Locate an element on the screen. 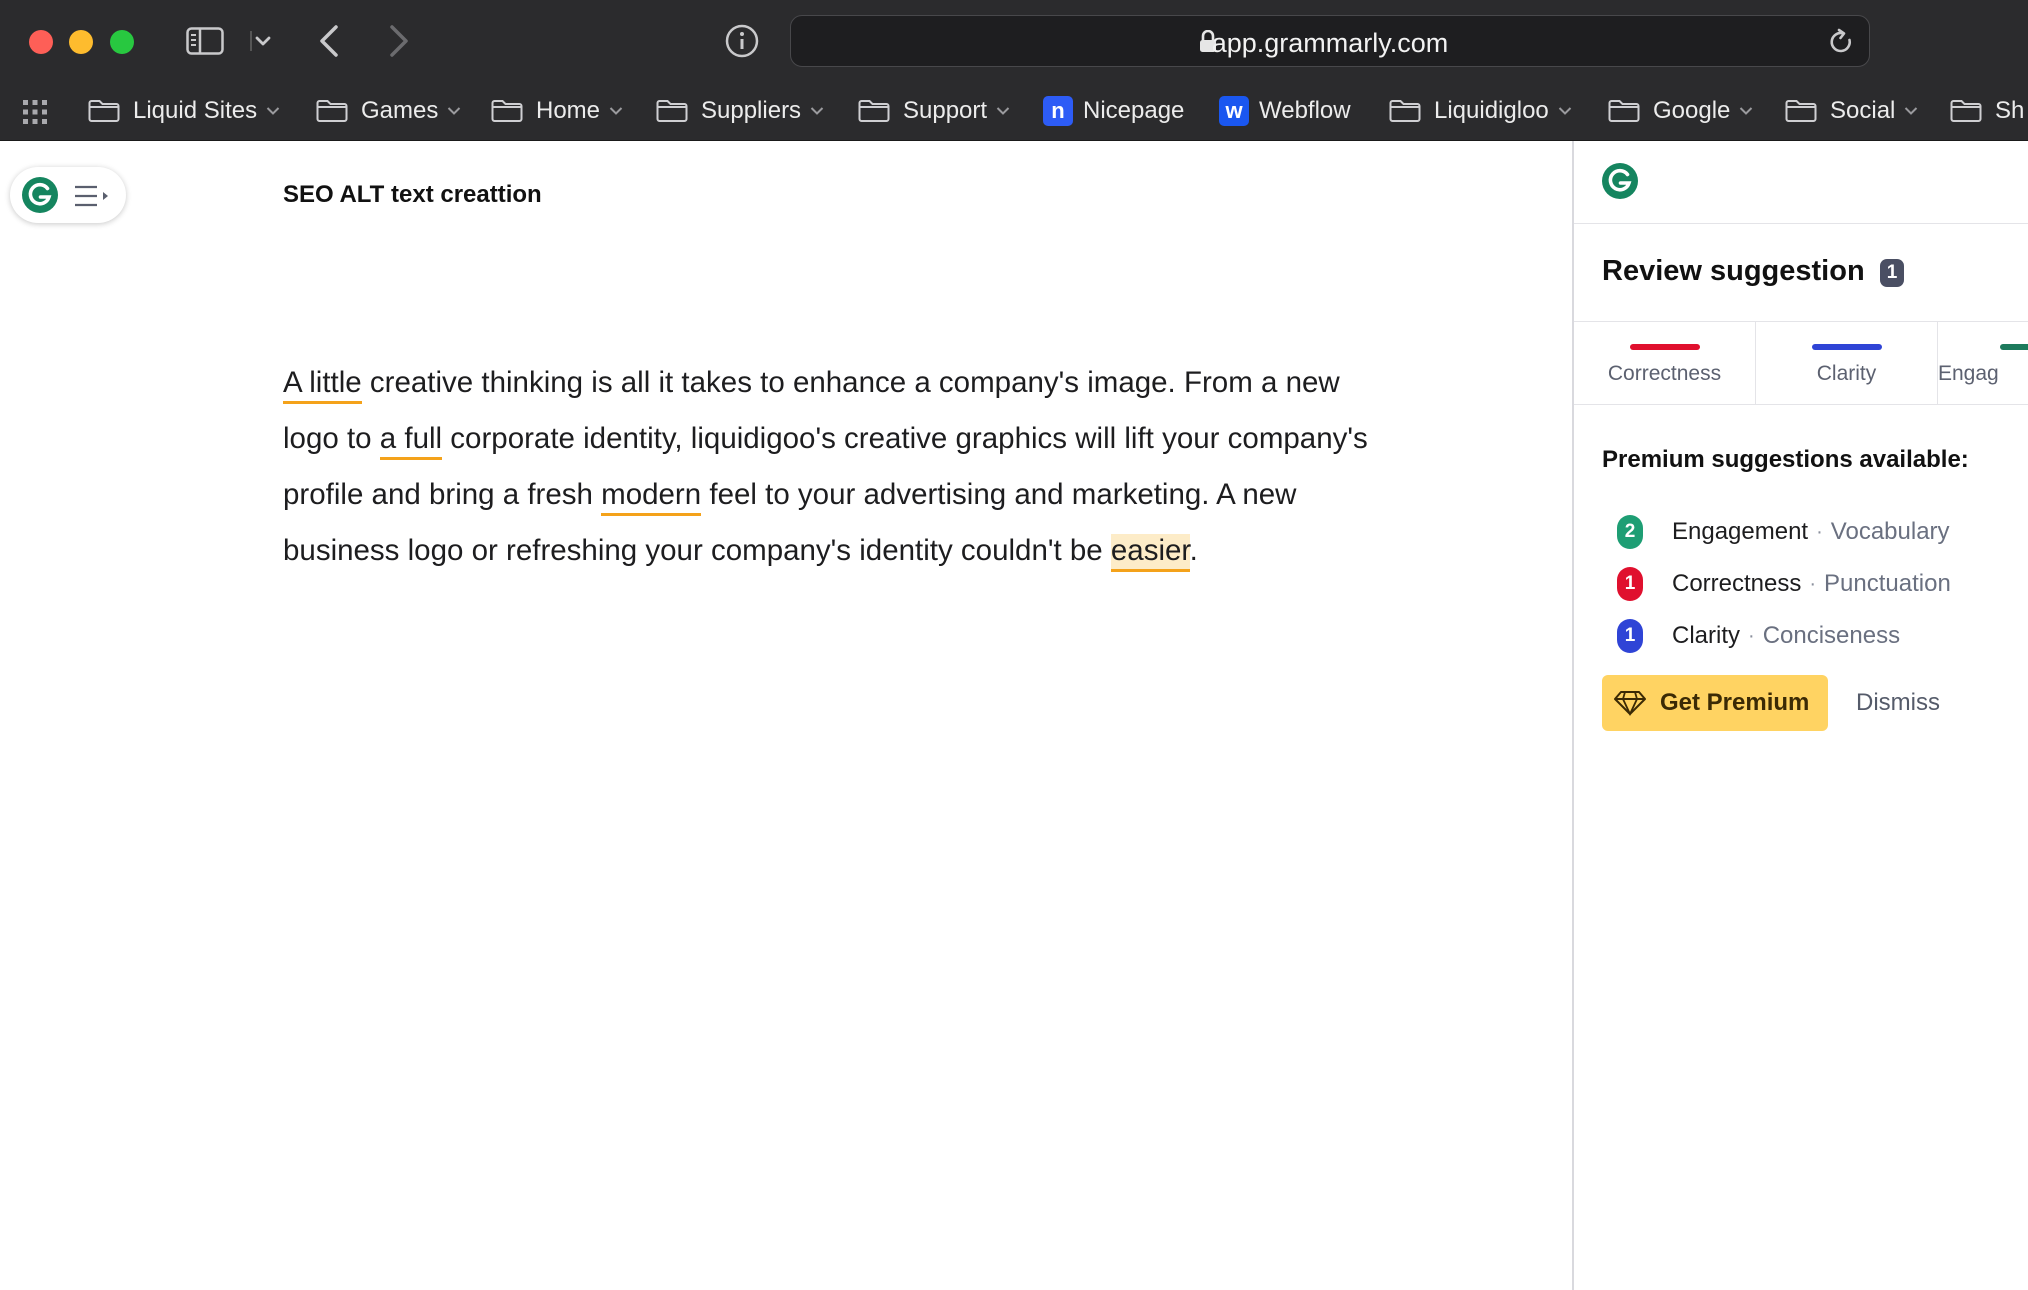 The width and height of the screenshot is (2028, 1290). apps-grid-icon is located at coordinates (35, 112).